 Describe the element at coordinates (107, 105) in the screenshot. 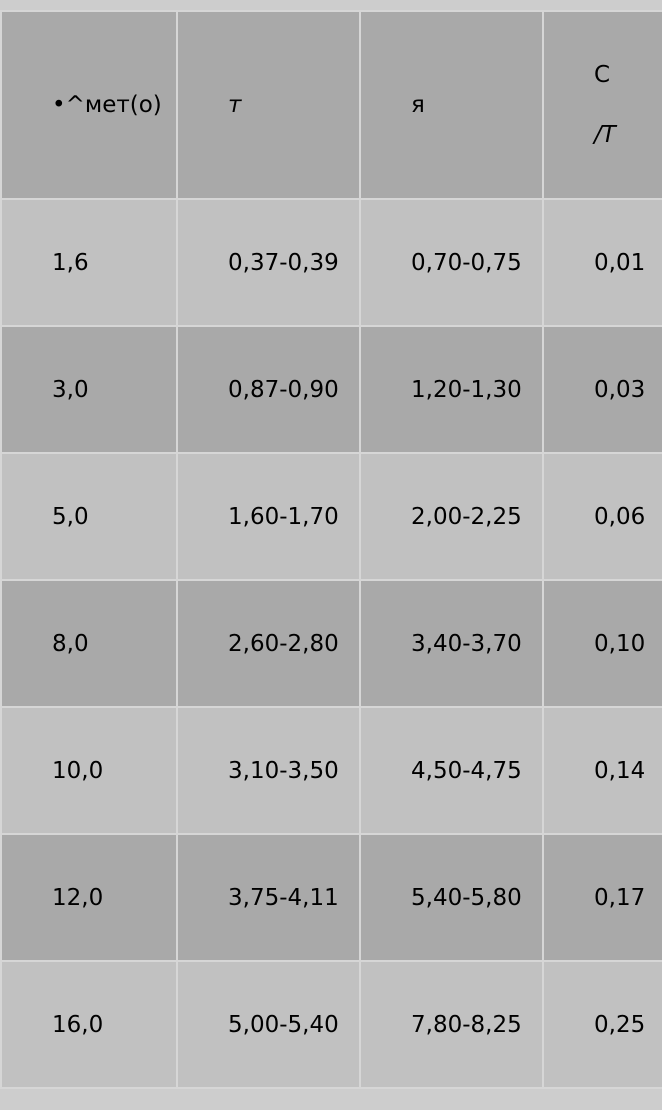

I see `header-label: •^мет(о)` at that location.